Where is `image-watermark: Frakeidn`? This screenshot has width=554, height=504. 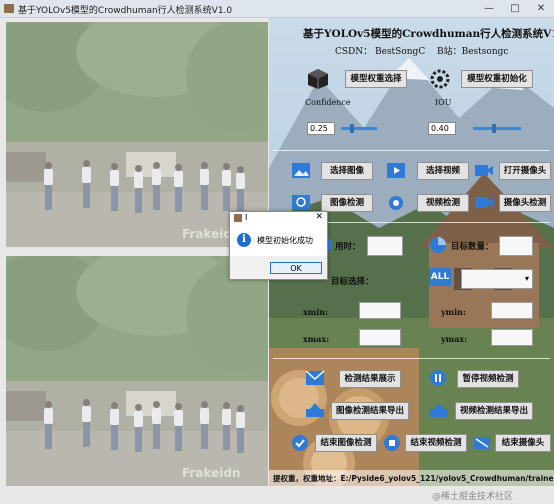 image-watermark: Frakeidn is located at coordinates (211, 473).